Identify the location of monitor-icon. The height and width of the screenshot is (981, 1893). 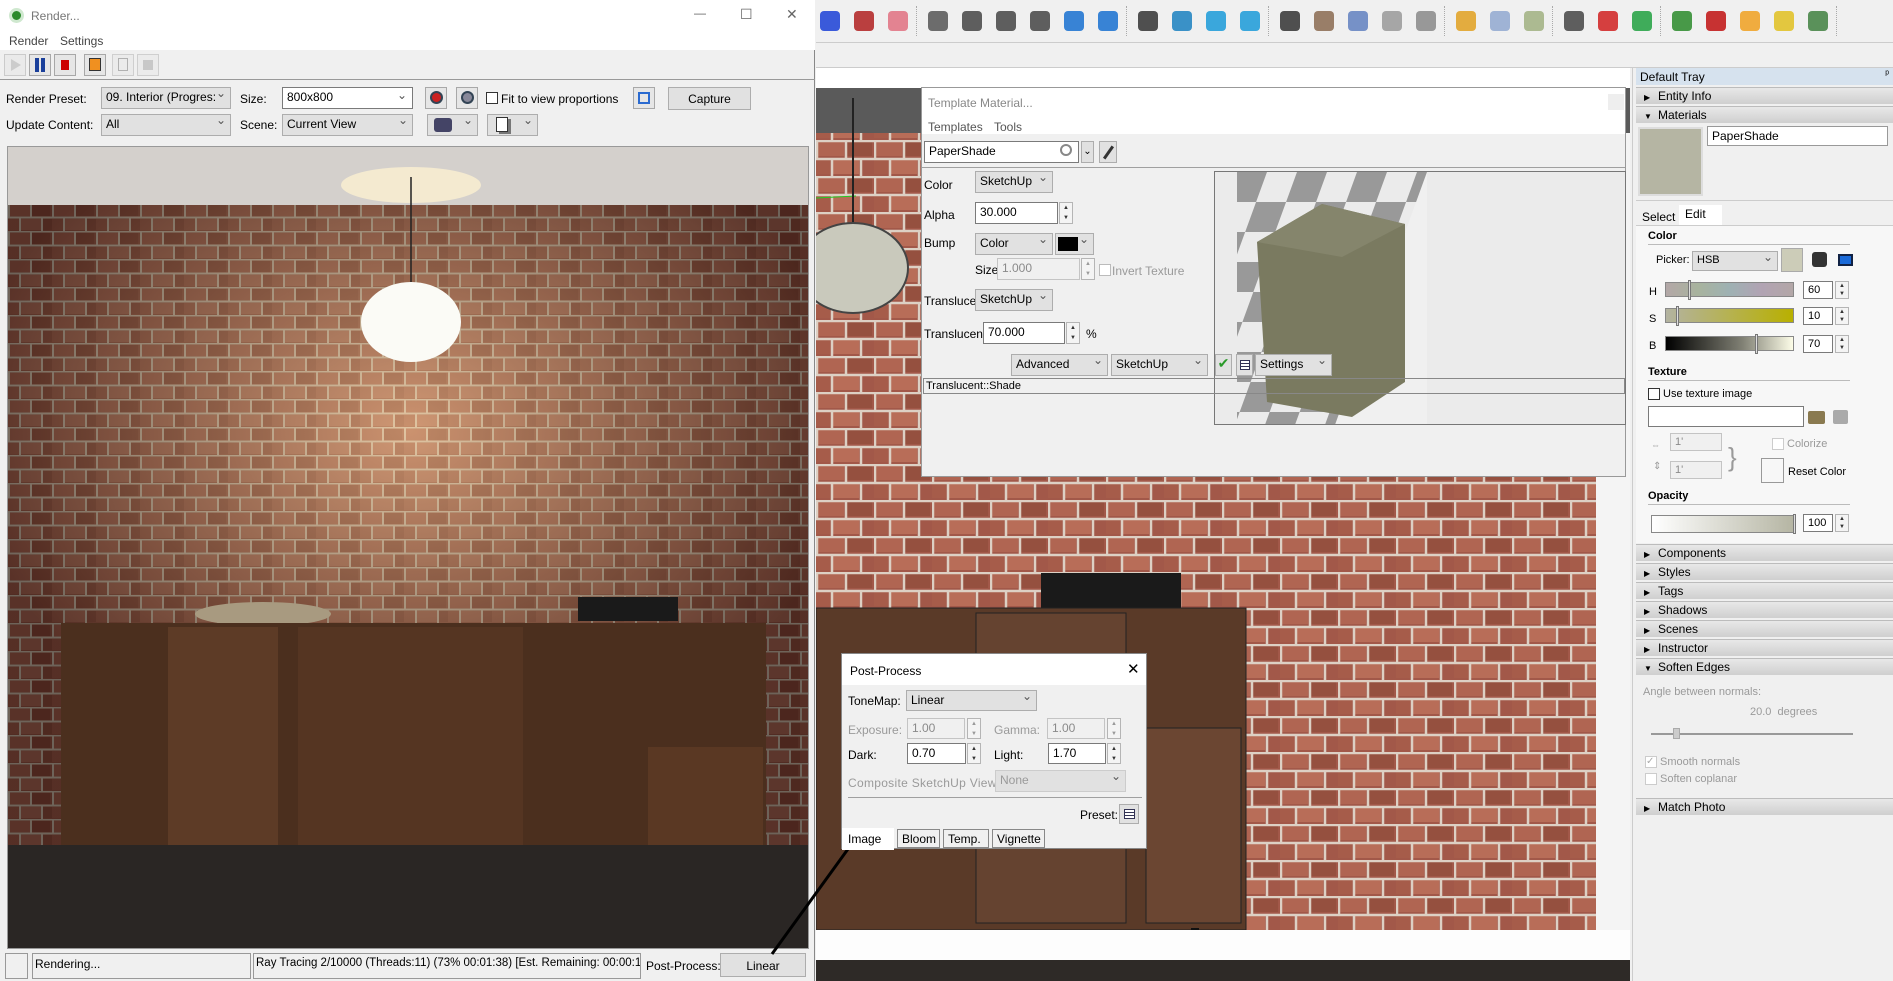
(1182, 21).